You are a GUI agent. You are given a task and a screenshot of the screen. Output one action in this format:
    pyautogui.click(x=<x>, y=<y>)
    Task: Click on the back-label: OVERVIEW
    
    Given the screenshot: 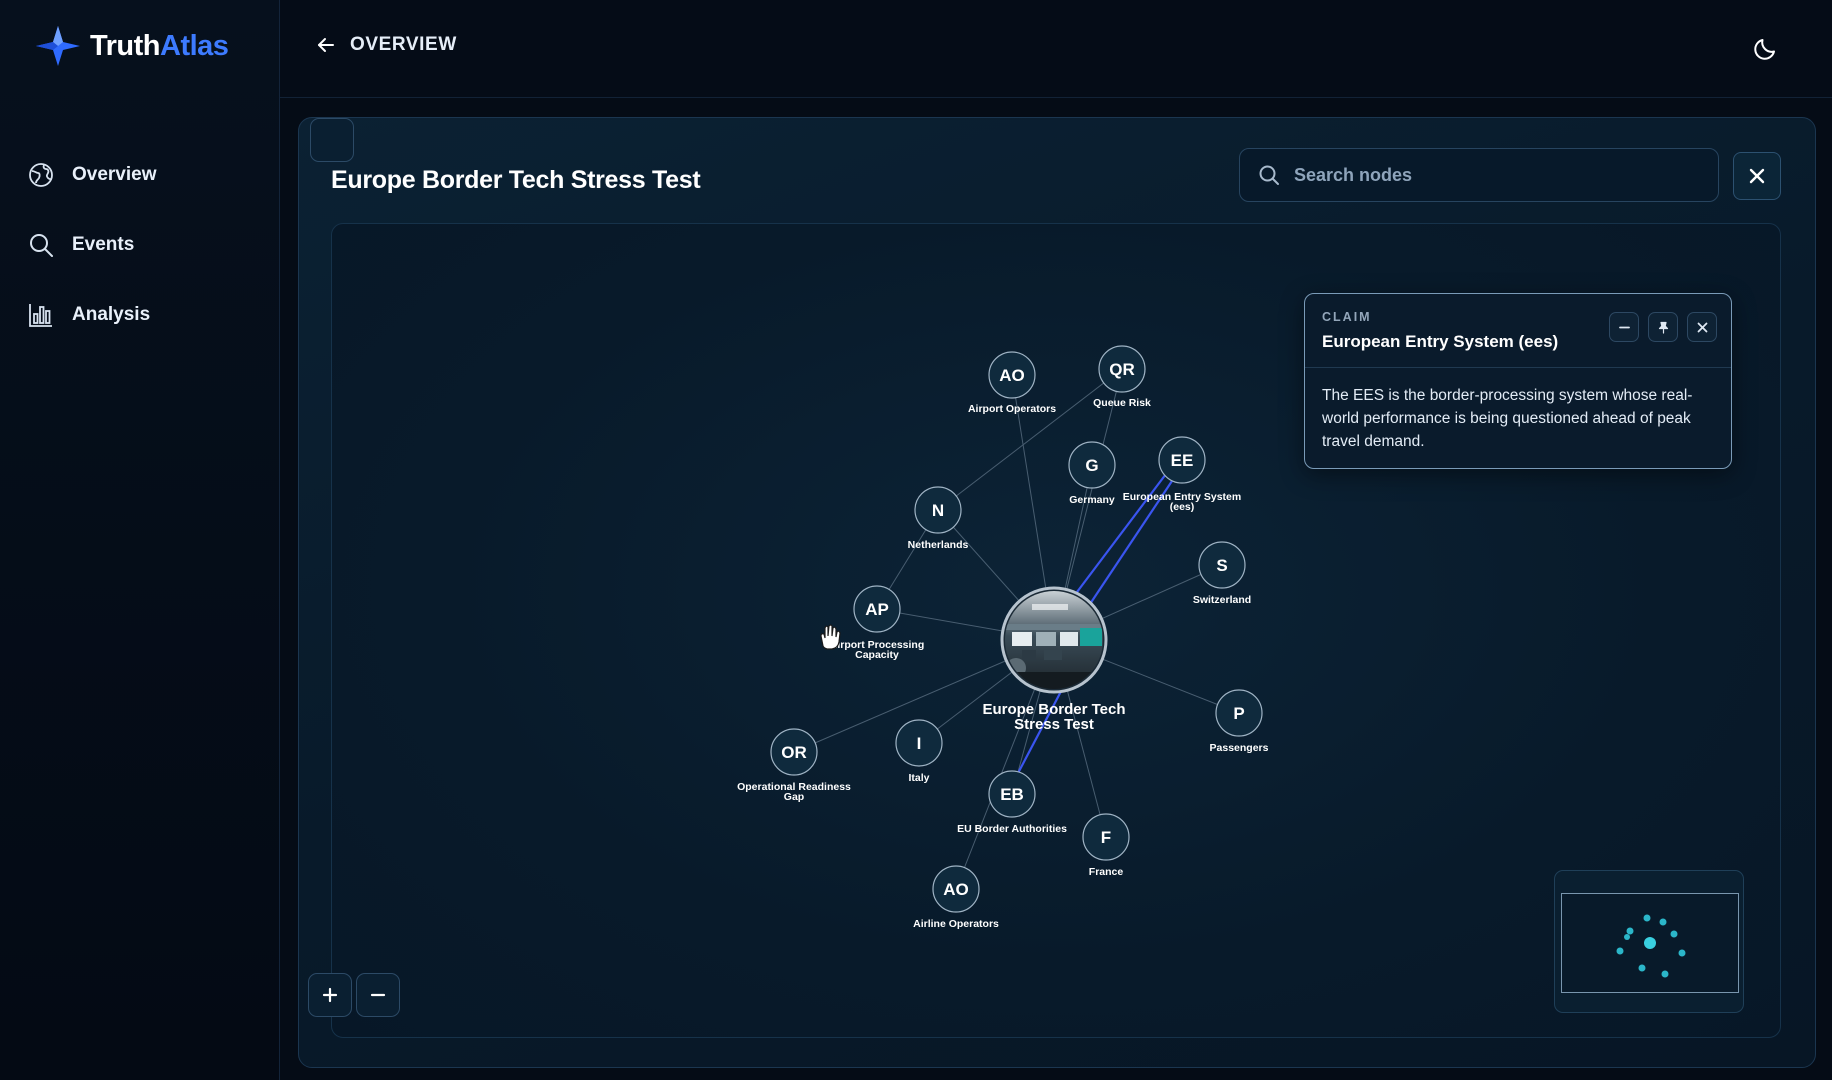 What is the action you would take?
    pyautogui.click(x=403, y=44)
    